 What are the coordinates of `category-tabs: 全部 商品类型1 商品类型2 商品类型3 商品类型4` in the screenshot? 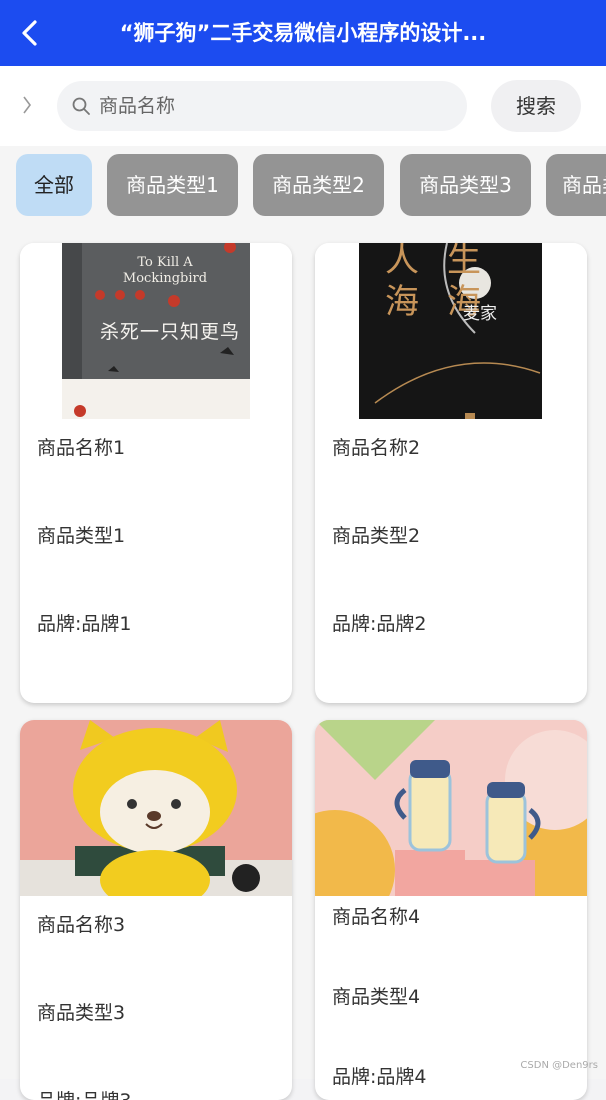 It's located at (303, 187).